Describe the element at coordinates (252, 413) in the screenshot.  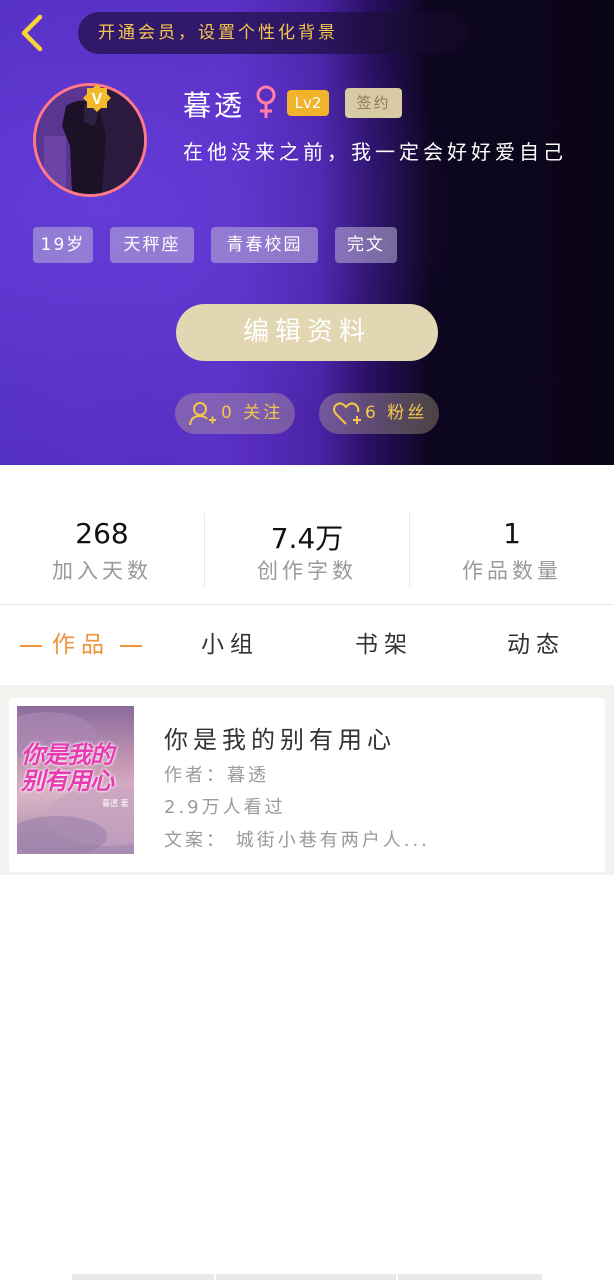
I see `follow-count: 0 关注` at that location.